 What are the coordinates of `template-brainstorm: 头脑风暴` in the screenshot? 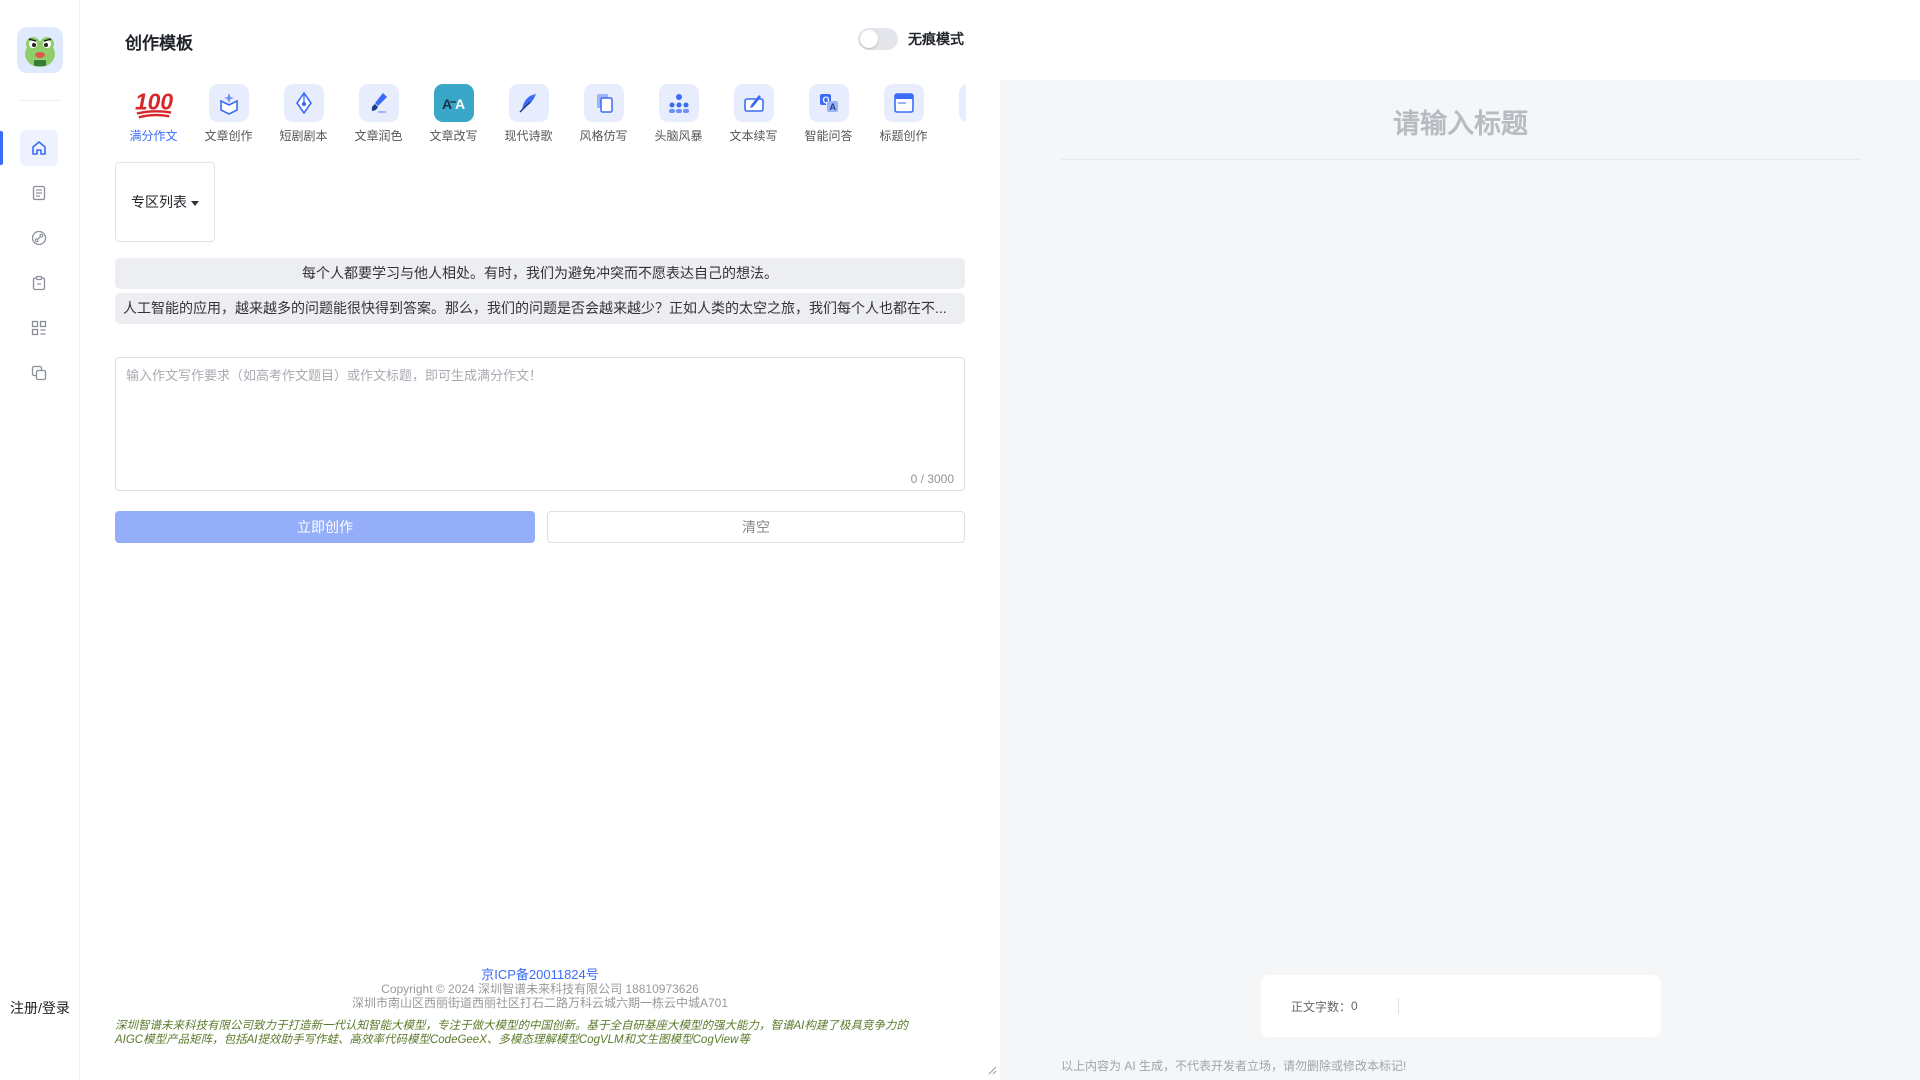 It's located at (678, 115).